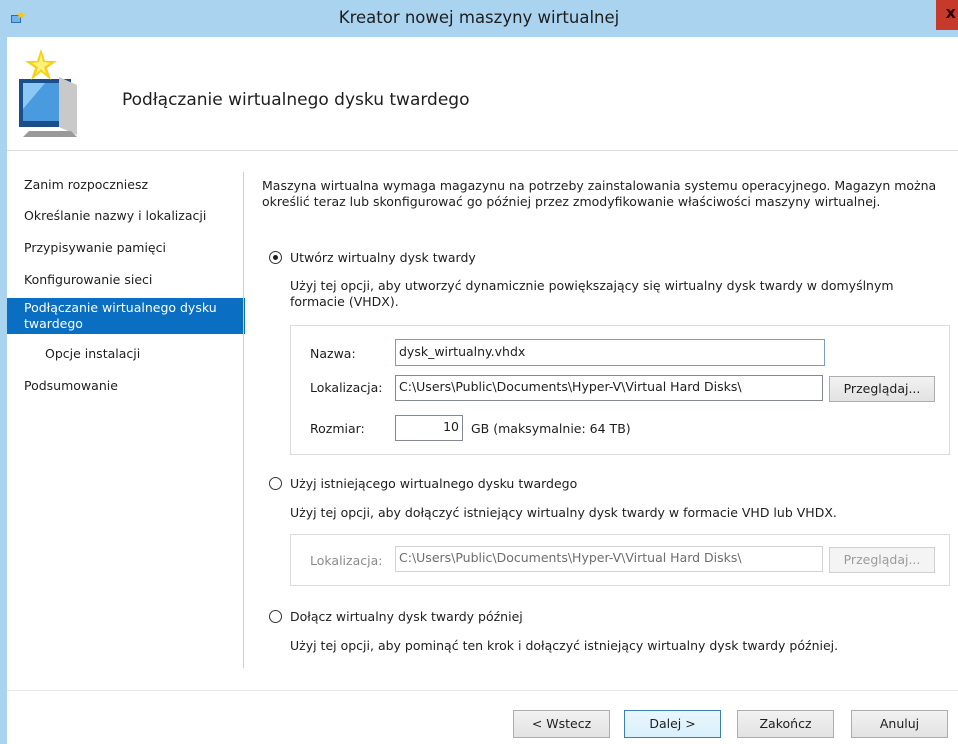 The image size is (958, 744). What do you see at coordinates (406, 617) in the screenshot?
I see `attach-later-label: Dołącz wirtualny dysk twardy później` at bounding box center [406, 617].